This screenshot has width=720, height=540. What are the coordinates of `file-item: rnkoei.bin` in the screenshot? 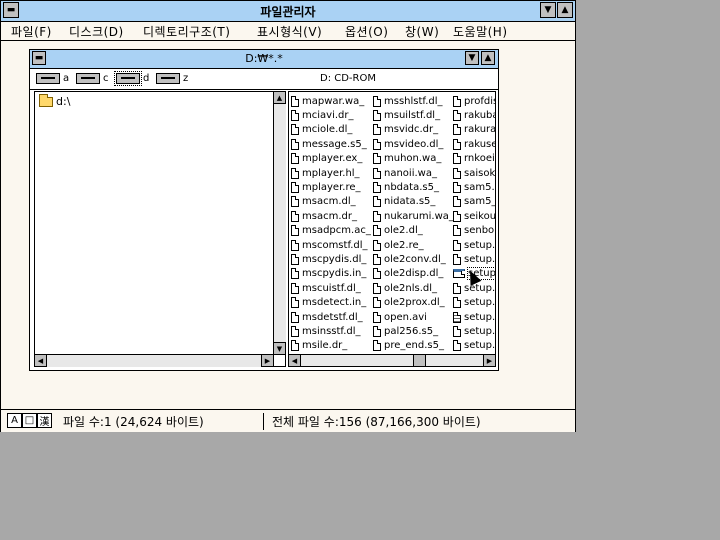 It's located at (474, 159).